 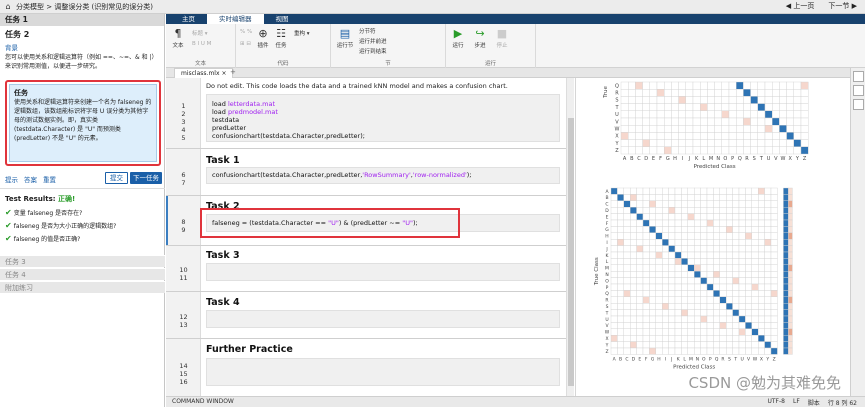 What do you see at coordinates (235, 19) in the screenshot?
I see `tab-live-editor: 实时编辑器` at bounding box center [235, 19].